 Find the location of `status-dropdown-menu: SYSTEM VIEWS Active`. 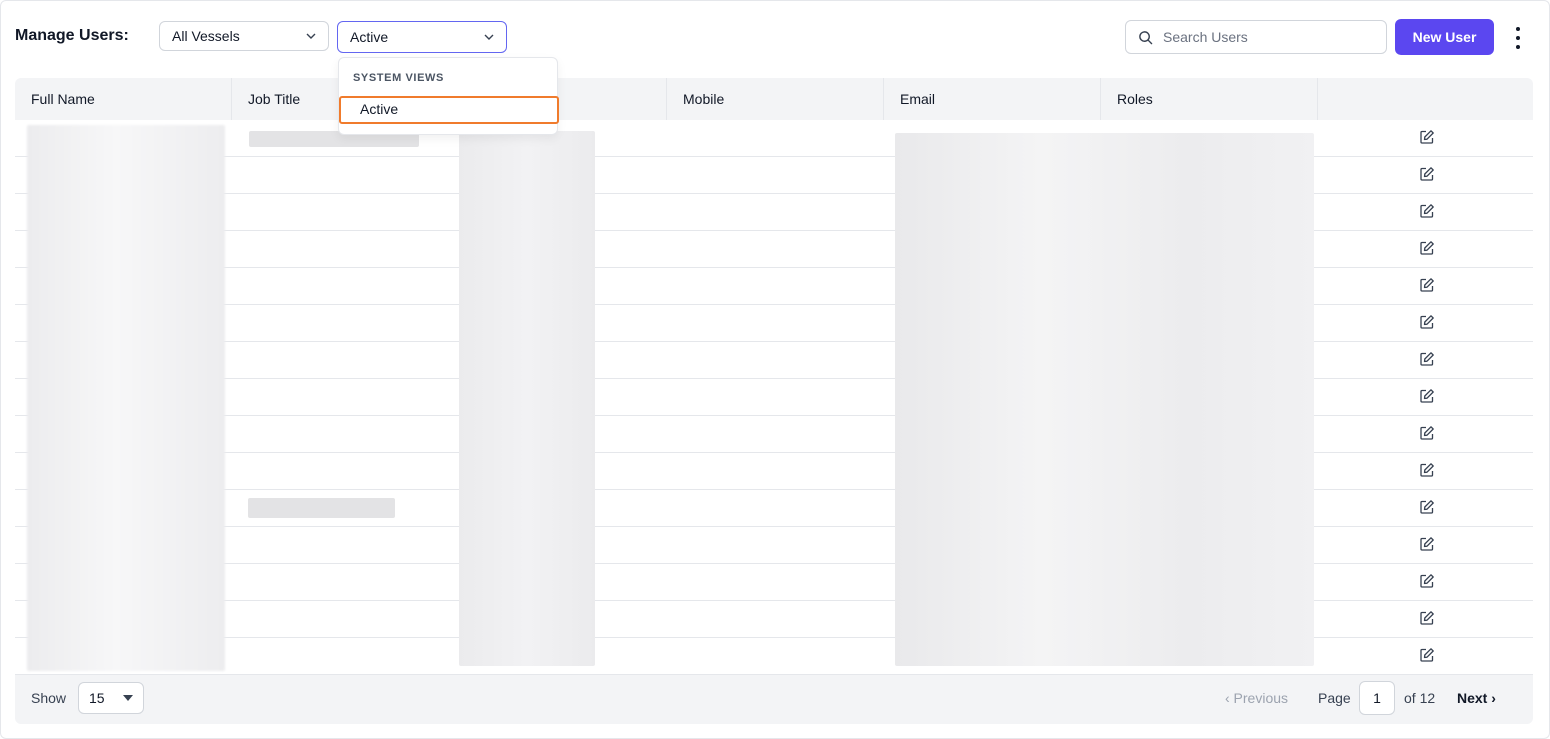

status-dropdown-menu: SYSTEM VIEWS Active is located at coordinates (448, 96).